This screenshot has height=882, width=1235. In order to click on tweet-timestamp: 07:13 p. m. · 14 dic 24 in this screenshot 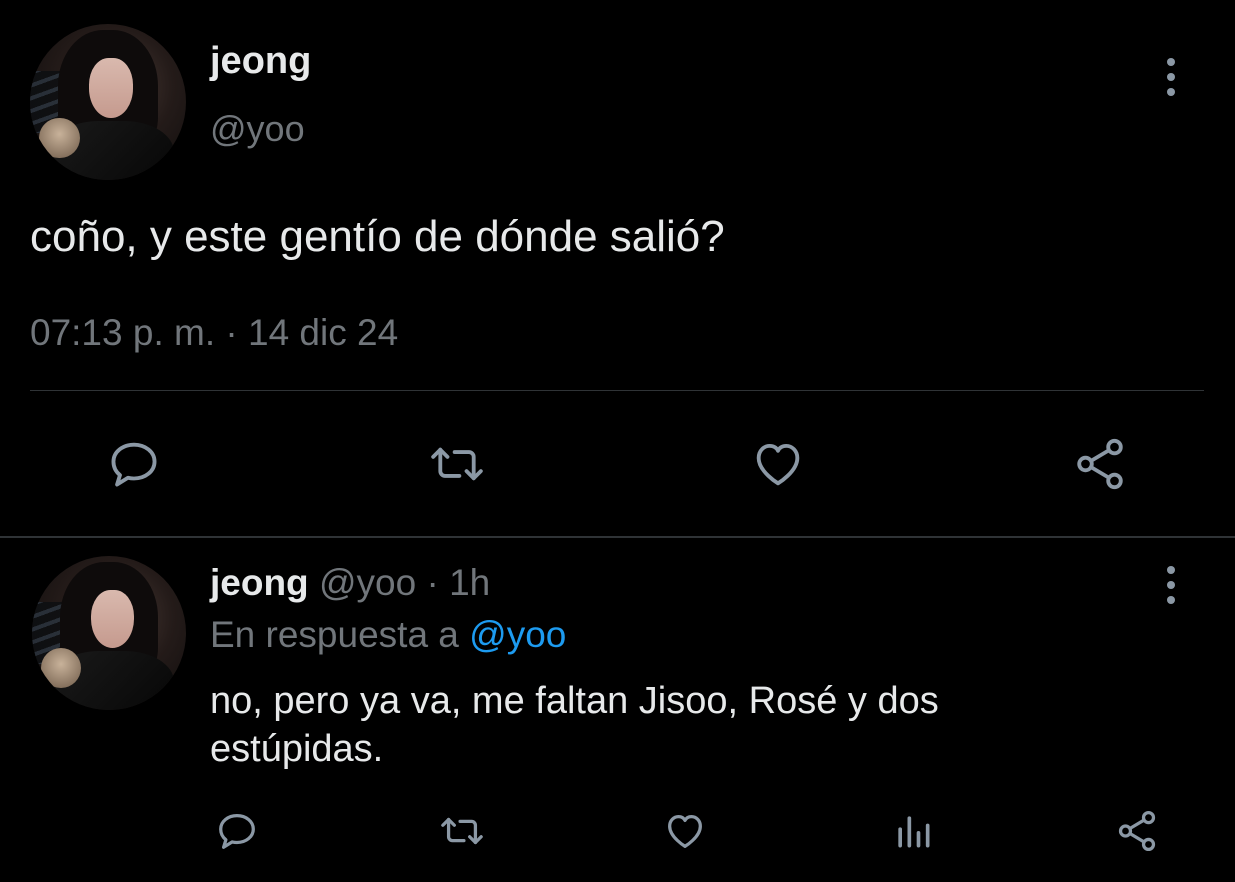, I will do `click(214, 333)`.